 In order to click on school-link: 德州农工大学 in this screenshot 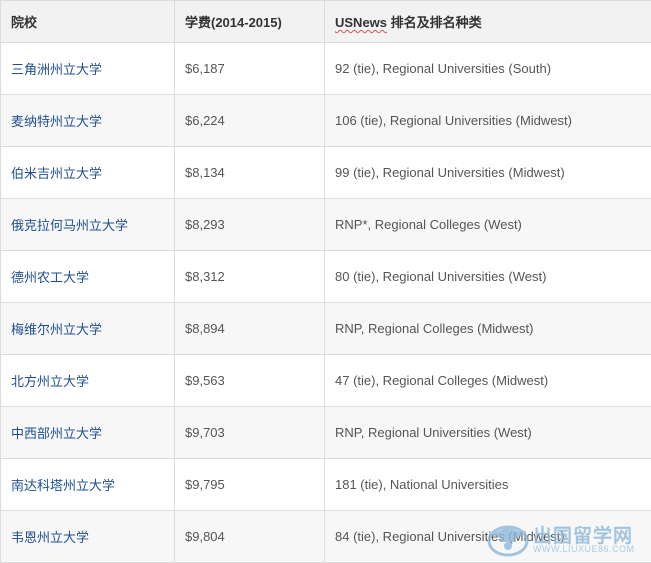, I will do `click(50, 277)`.